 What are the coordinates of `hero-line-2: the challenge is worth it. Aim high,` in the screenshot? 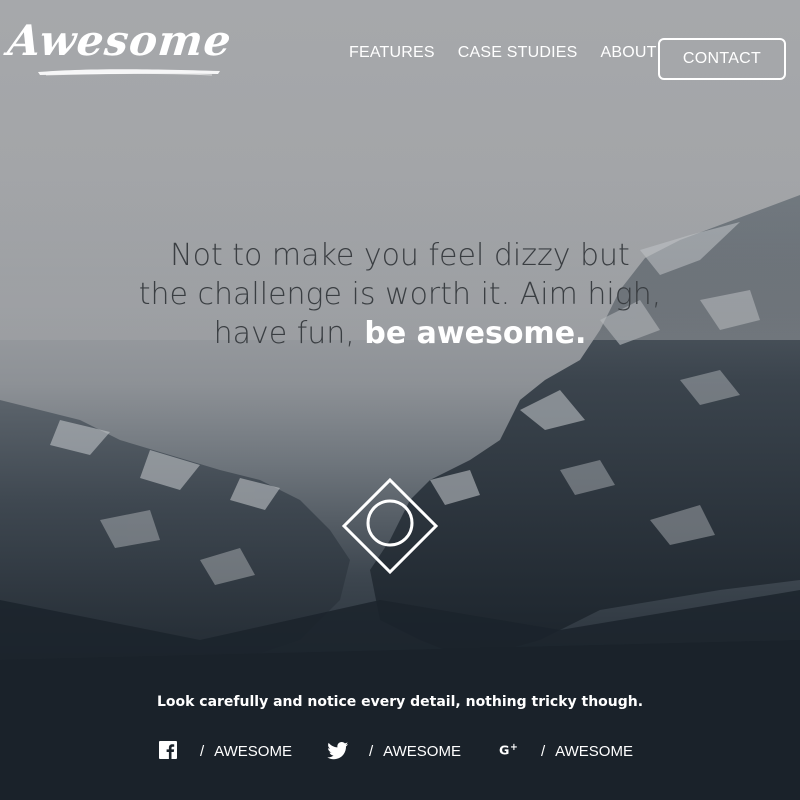 It's located at (400, 294).